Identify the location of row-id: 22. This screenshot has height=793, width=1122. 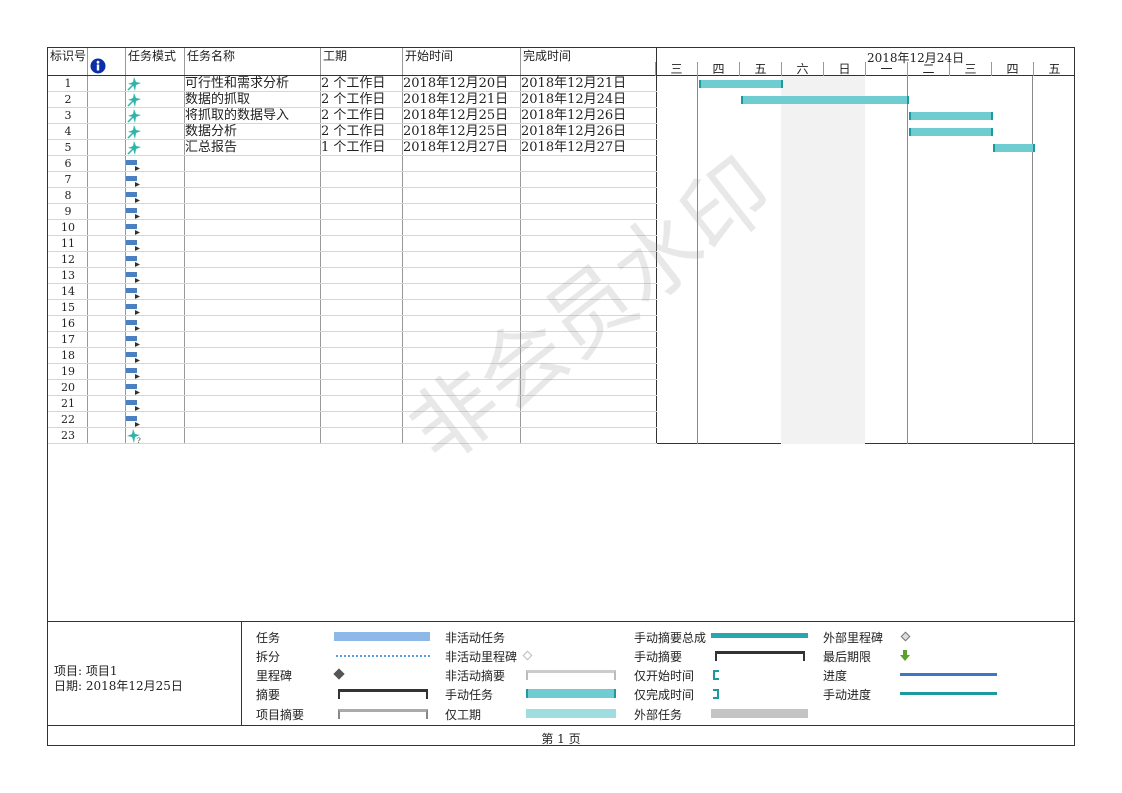
(68, 419).